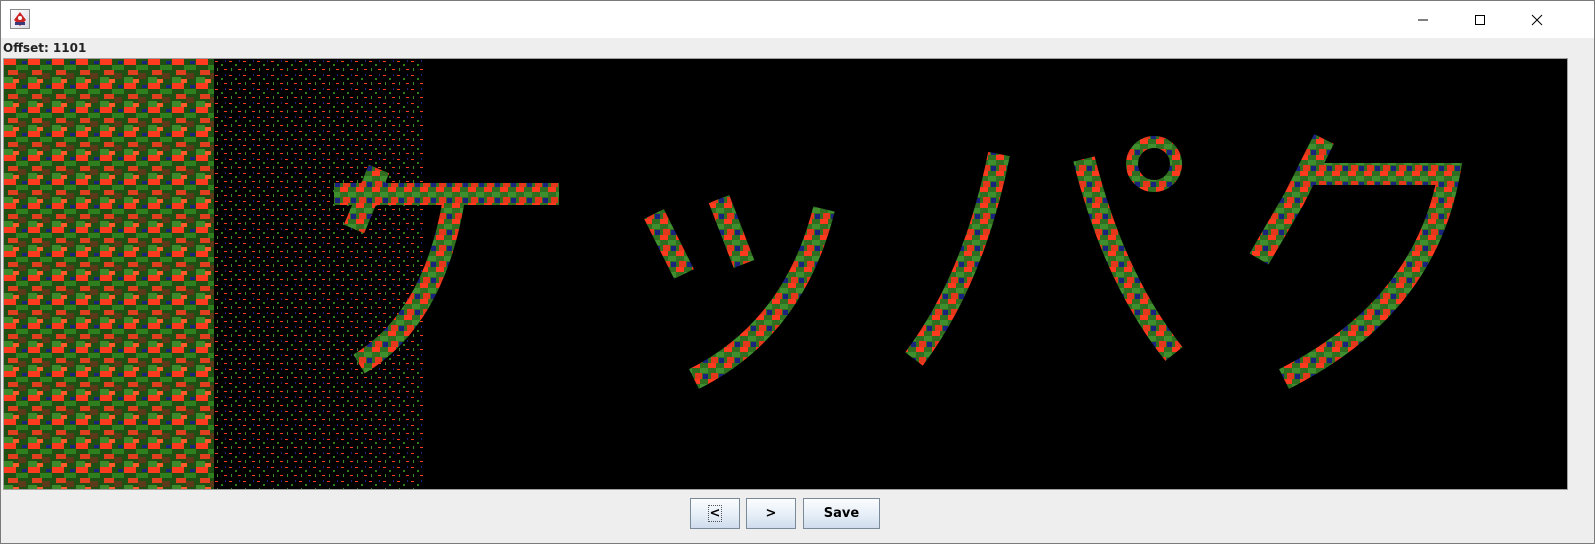 The height and width of the screenshot is (544, 1595). I want to click on close-button, so click(1537, 19).